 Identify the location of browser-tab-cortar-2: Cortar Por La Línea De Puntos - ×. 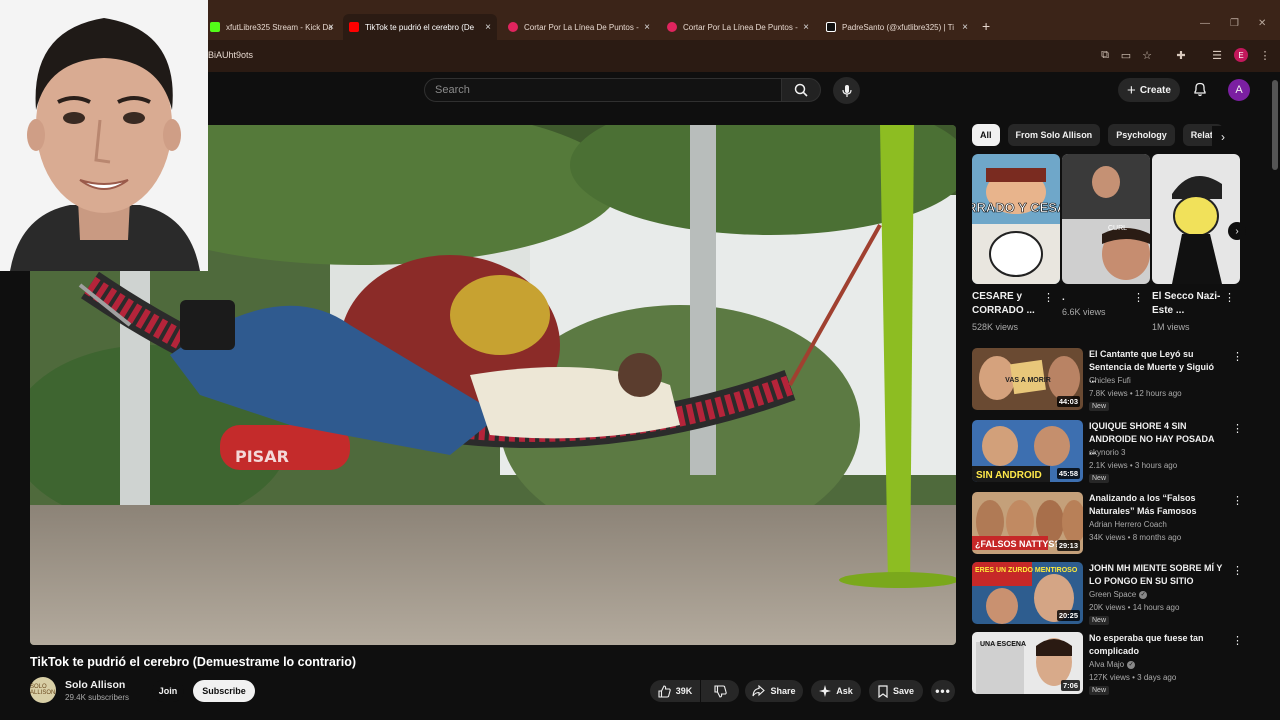
(738, 27).